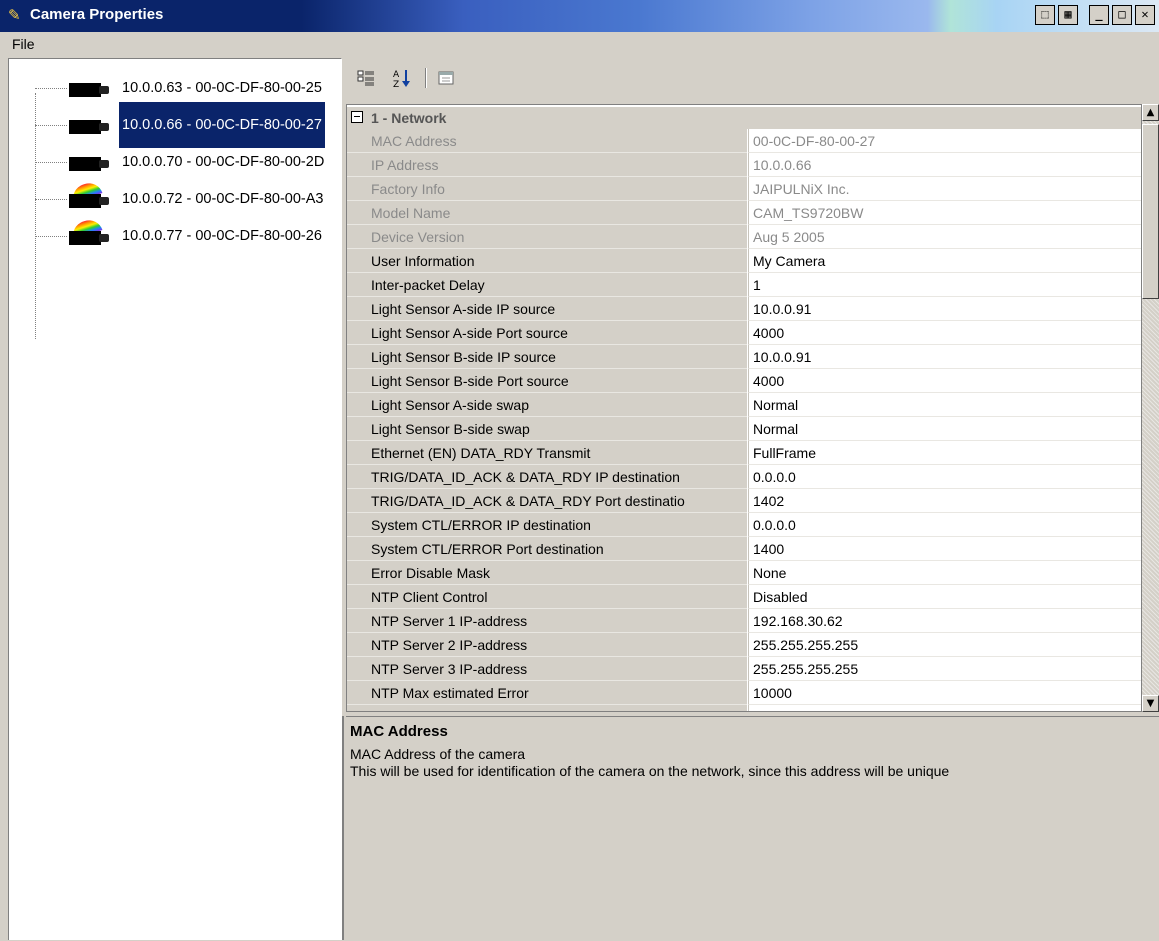 This screenshot has height=941, width=1159. I want to click on property-row: User Information My Camera, so click(744, 261).